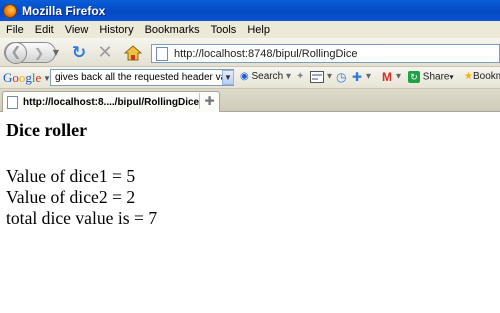 The image size is (500, 313). Describe the element at coordinates (486, 76) in the screenshot. I see `bookmarks-label: Bookm` at that location.